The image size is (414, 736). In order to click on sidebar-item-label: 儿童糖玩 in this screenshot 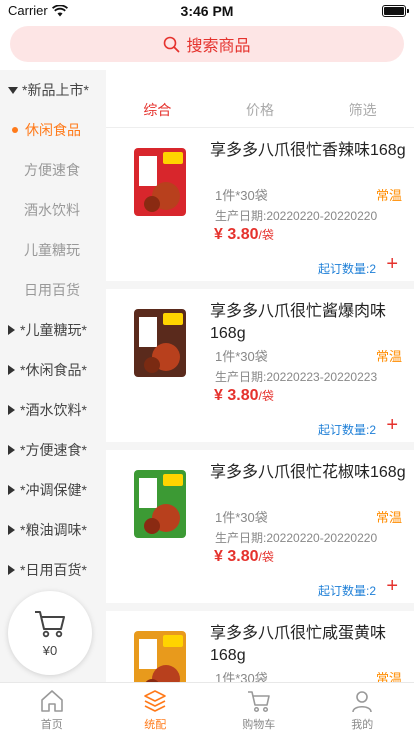, I will do `click(52, 250)`.